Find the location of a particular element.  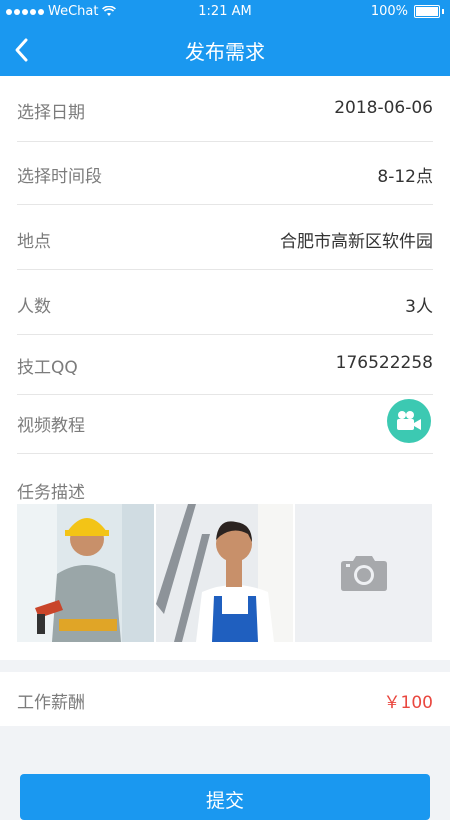

time-label: 选择时间段 is located at coordinates (59, 177).